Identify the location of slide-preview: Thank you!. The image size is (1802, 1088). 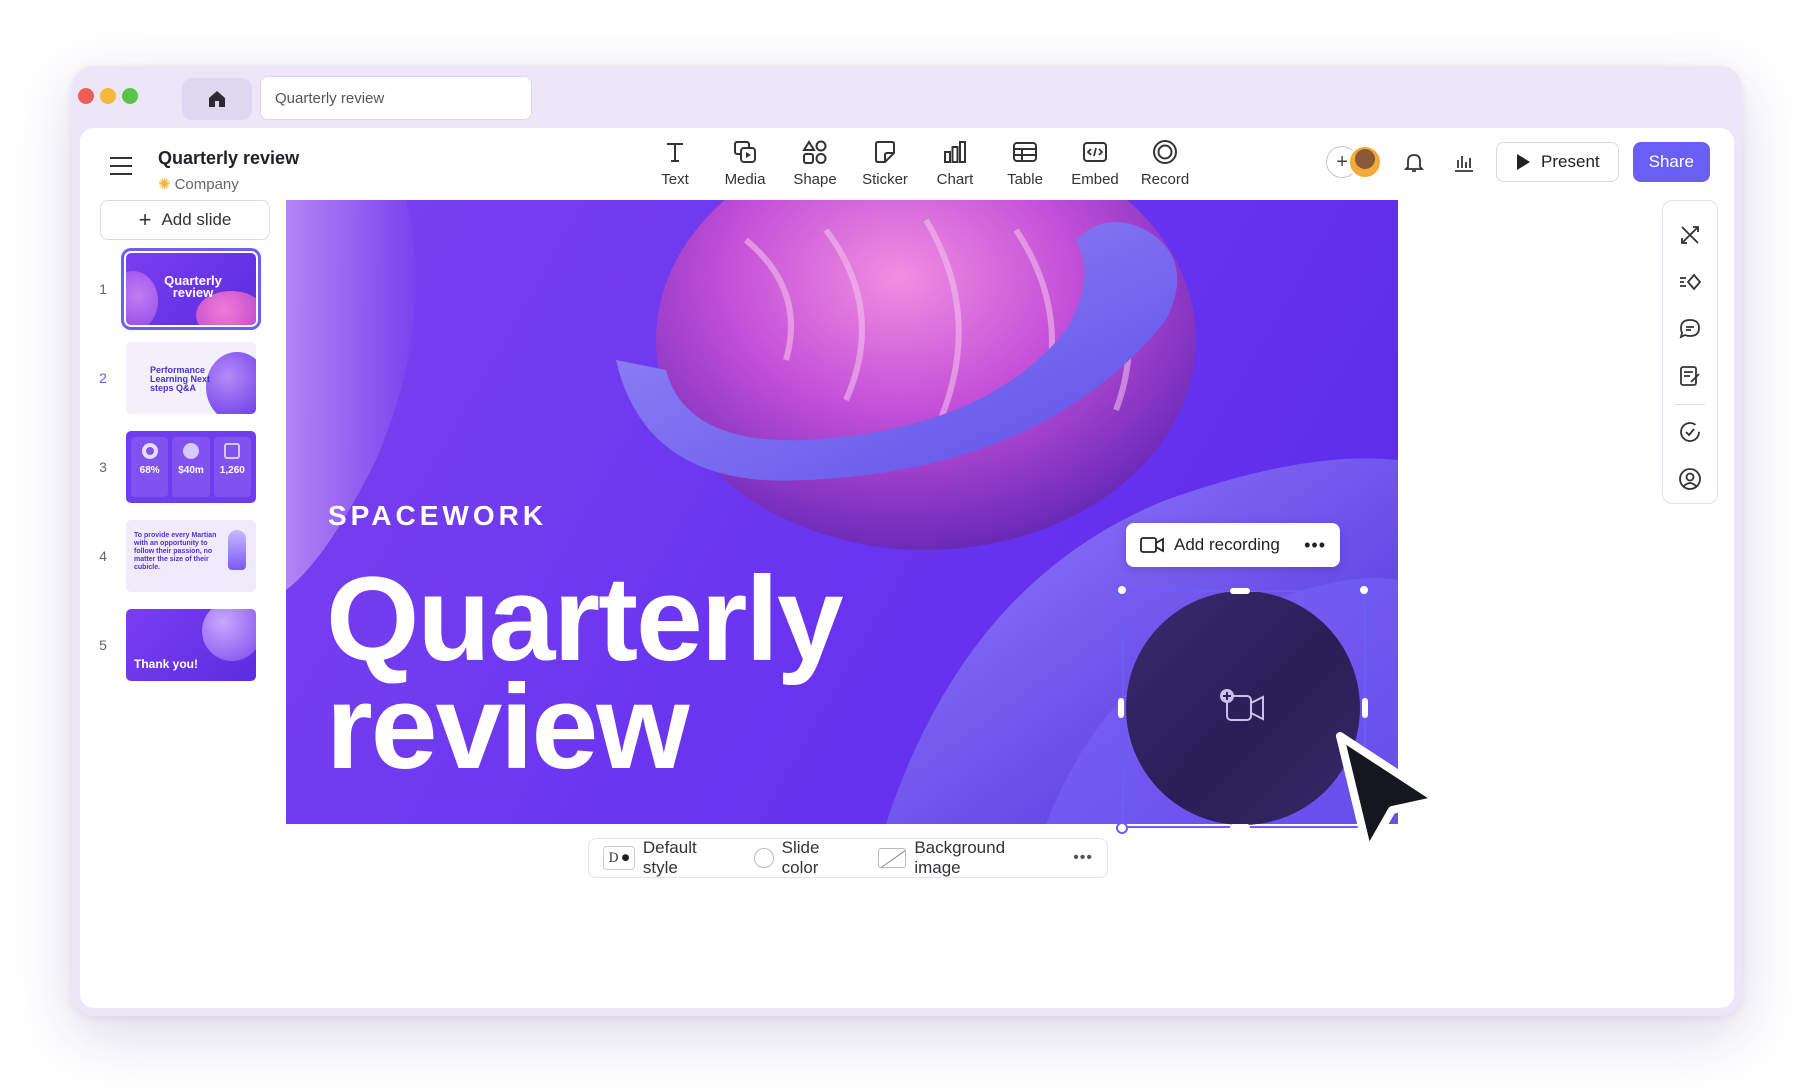
(191, 645).